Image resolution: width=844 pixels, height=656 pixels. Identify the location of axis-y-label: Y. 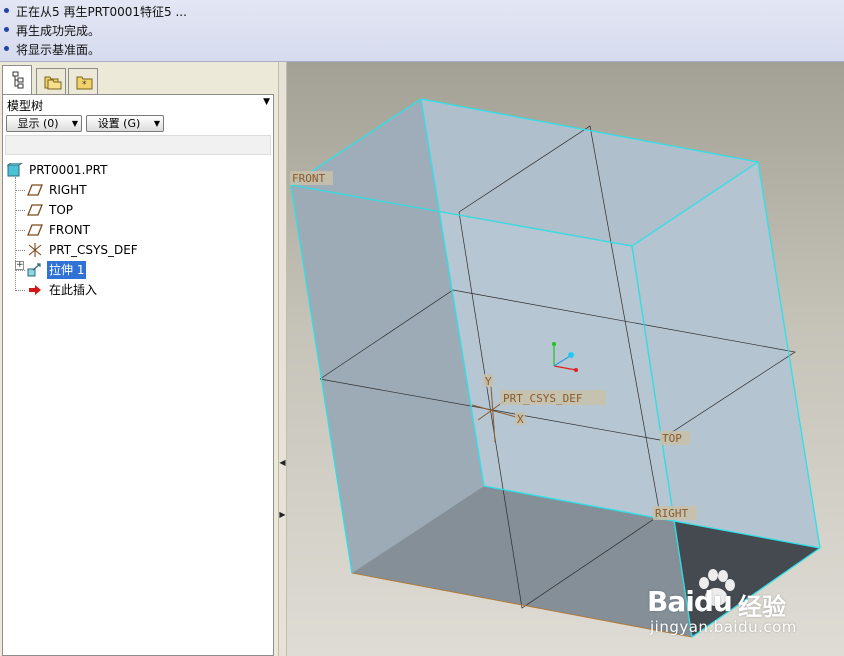
(488, 381).